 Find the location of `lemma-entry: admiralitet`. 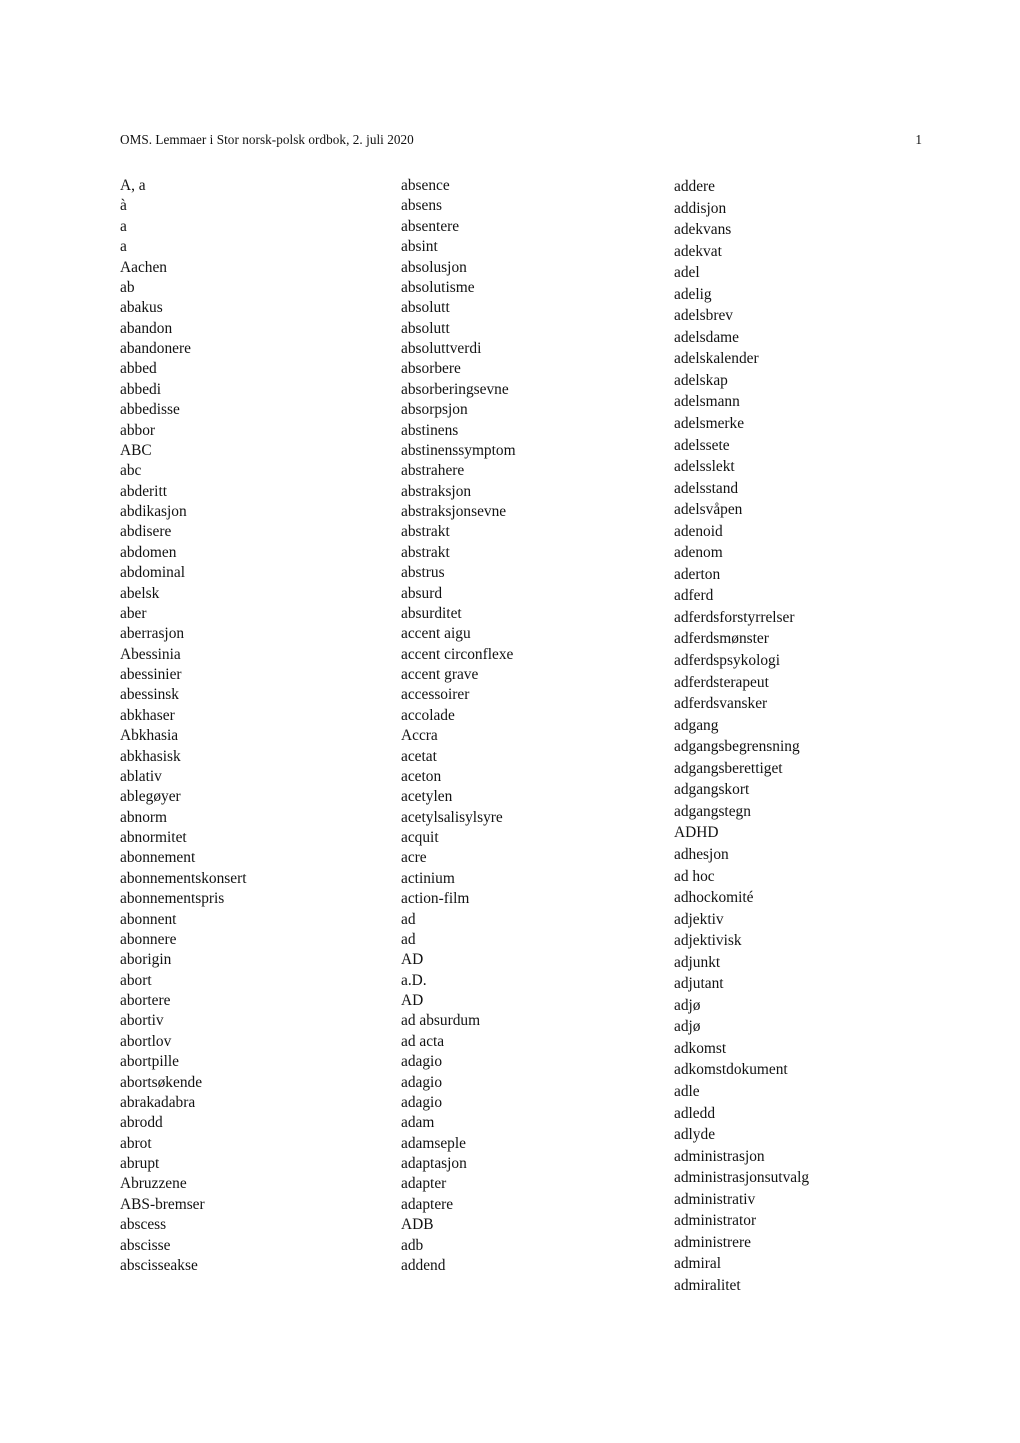

lemma-entry: admiralitet is located at coordinates (707, 1285).